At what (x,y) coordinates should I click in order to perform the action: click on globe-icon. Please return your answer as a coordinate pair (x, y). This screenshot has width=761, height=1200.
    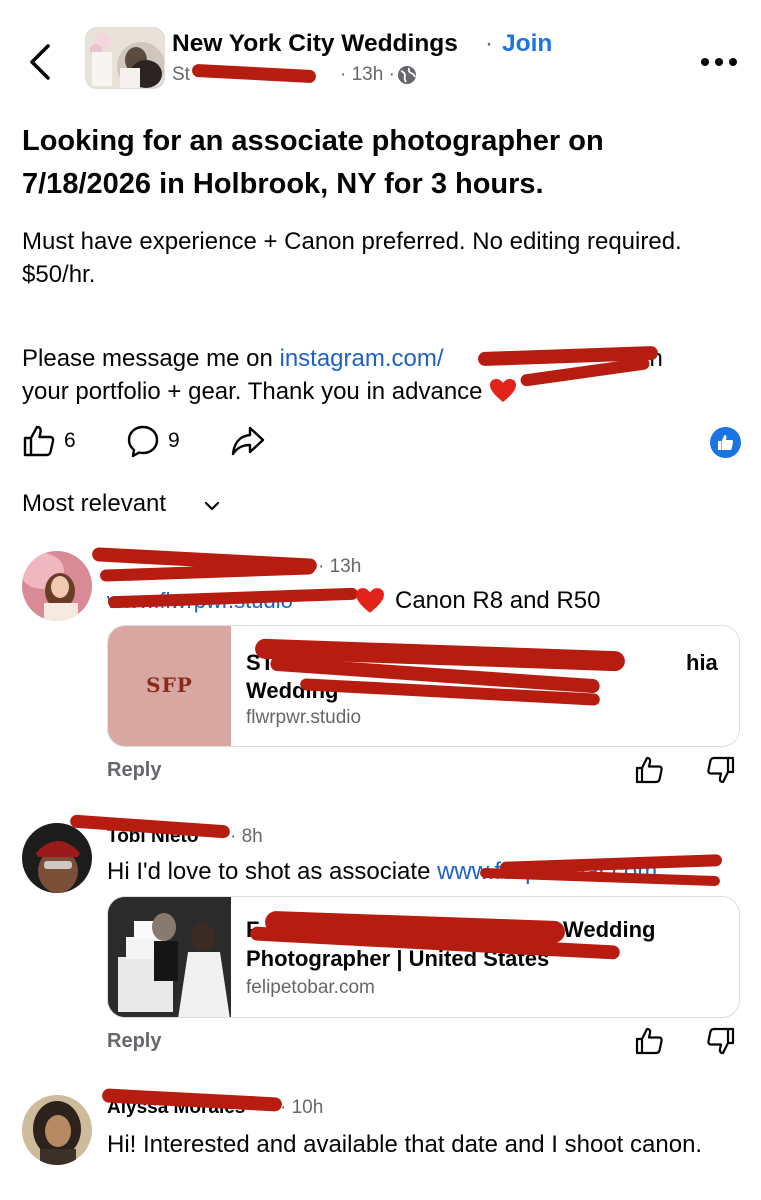
    Looking at the image, I should click on (407, 75).